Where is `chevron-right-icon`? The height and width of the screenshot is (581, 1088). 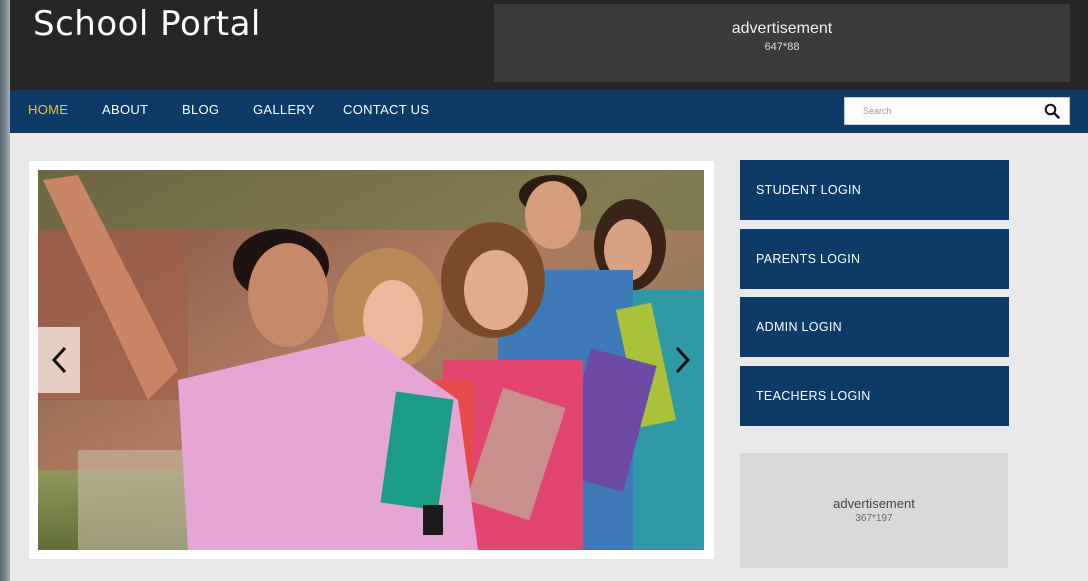
chevron-right-icon is located at coordinates (683, 360).